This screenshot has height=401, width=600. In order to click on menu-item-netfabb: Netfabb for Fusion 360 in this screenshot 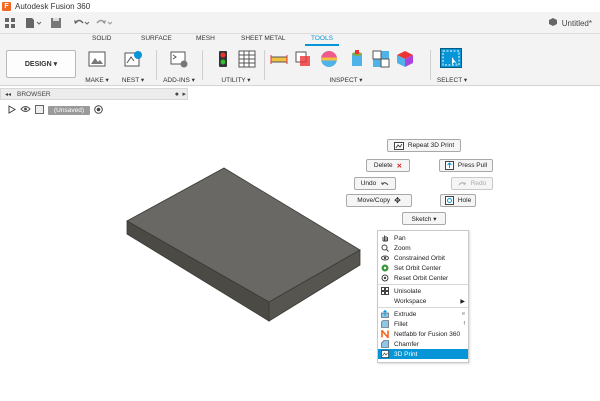, I will do `click(423, 334)`.